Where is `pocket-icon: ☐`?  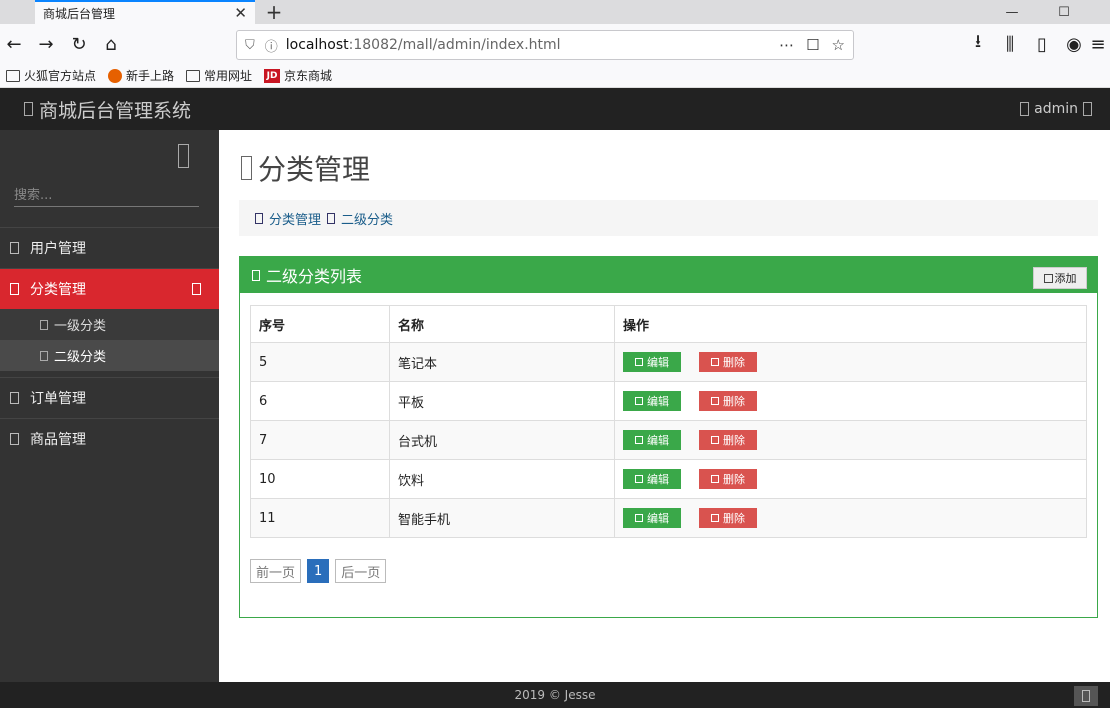 pocket-icon: ☐ is located at coordinates (812, 45).